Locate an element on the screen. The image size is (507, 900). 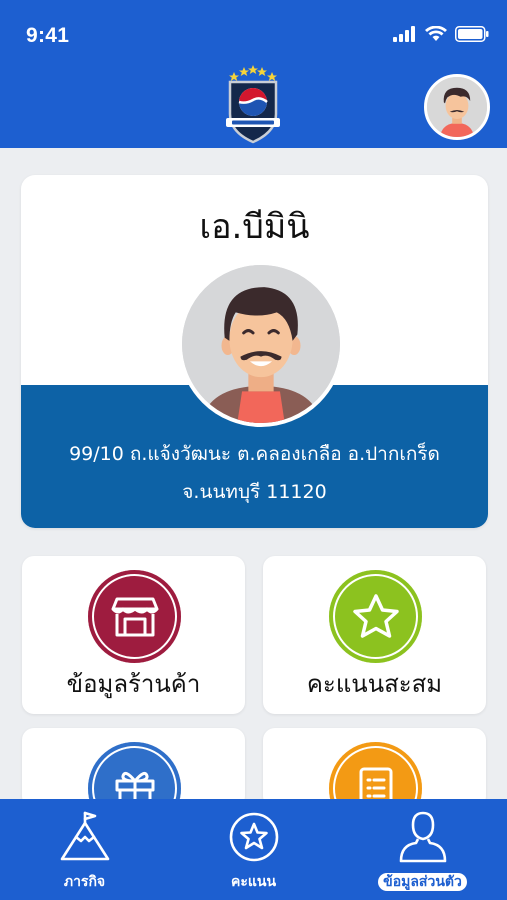
mountain-flag-icon is located at coordinates (84, 836).